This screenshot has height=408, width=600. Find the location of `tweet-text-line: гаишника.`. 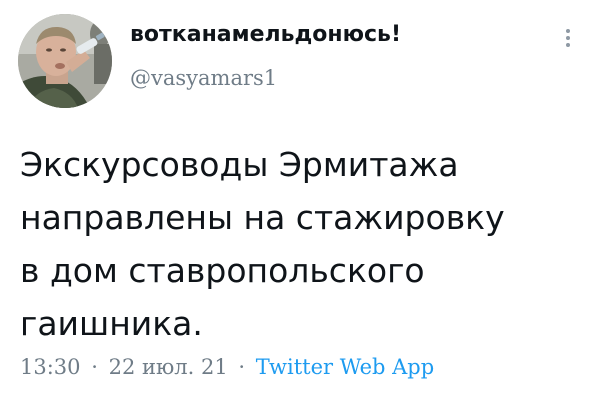

tweet-text-line: гаишника. is located at coordinates (111, 323).